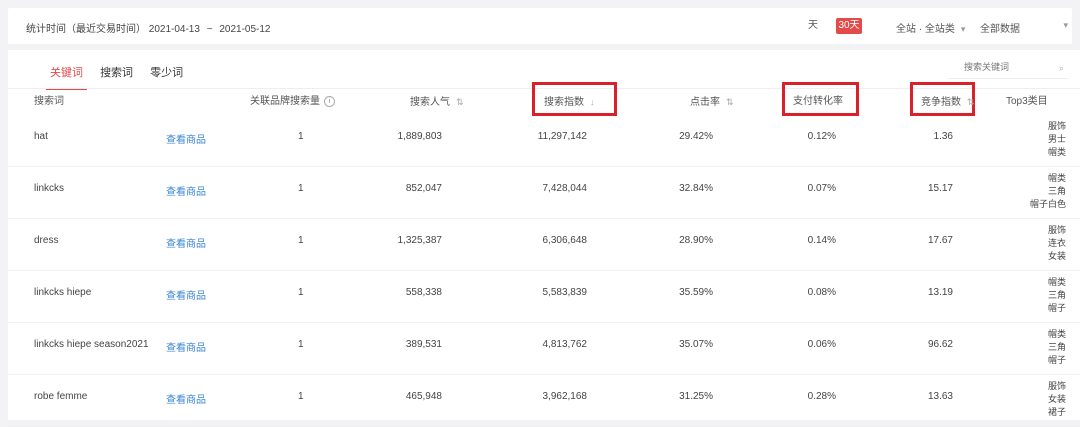 Image resolution: width=1080 pixels, height=427 pixels. What do you see at coordinates (818, 102) in the screenshot?
I see `col-header-pay-rate: 支付转化率` at bounding box center [818, 102].